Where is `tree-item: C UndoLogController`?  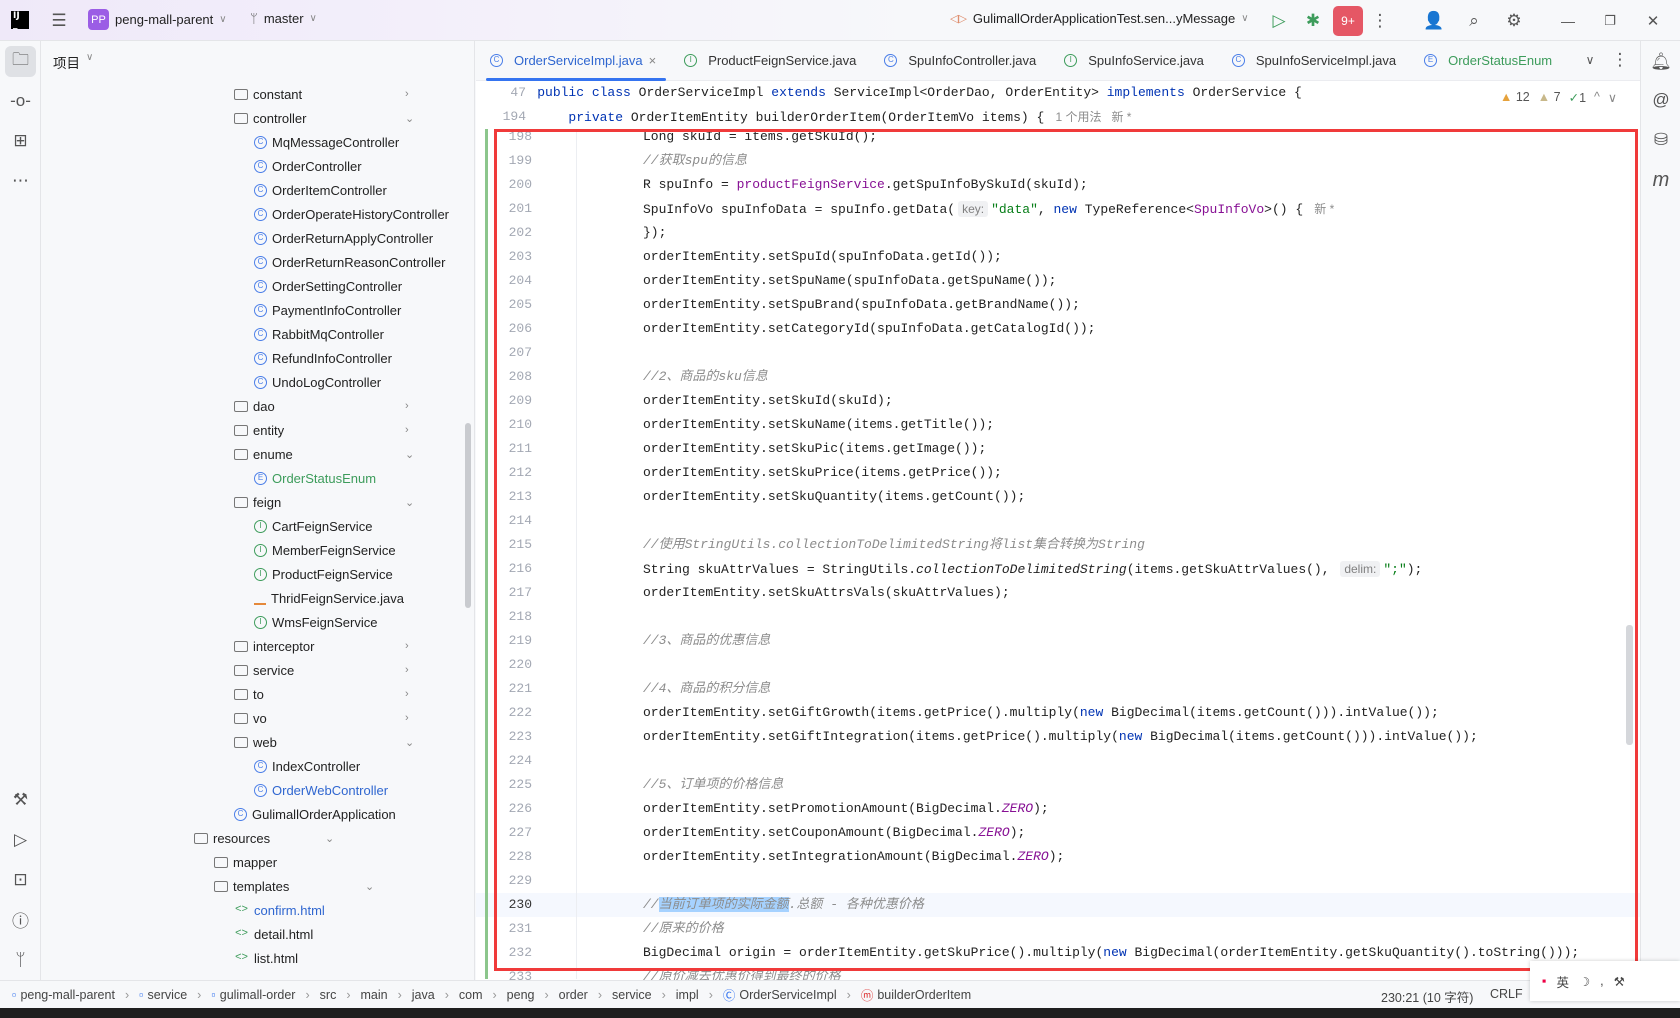 tree-item: C UndoLogController is located at coordinates (317, 382).